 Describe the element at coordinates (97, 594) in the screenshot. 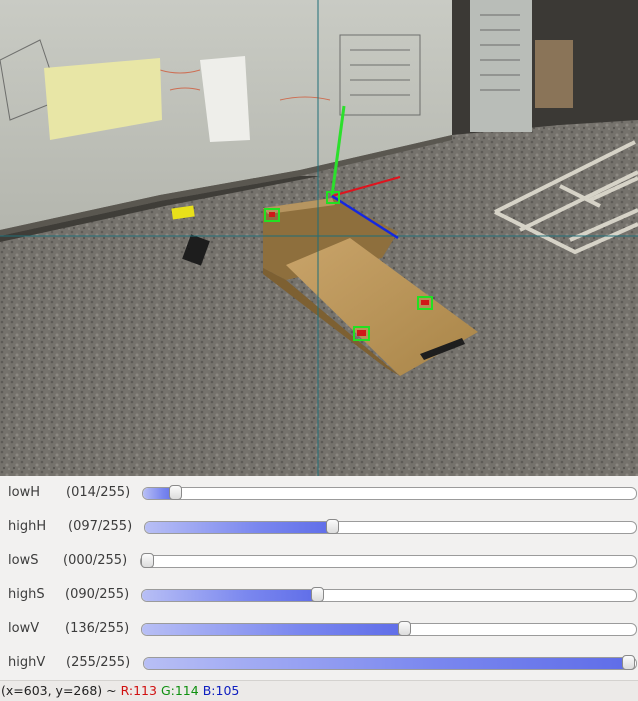

I see `trackbar-value: (090/255)` at that location.